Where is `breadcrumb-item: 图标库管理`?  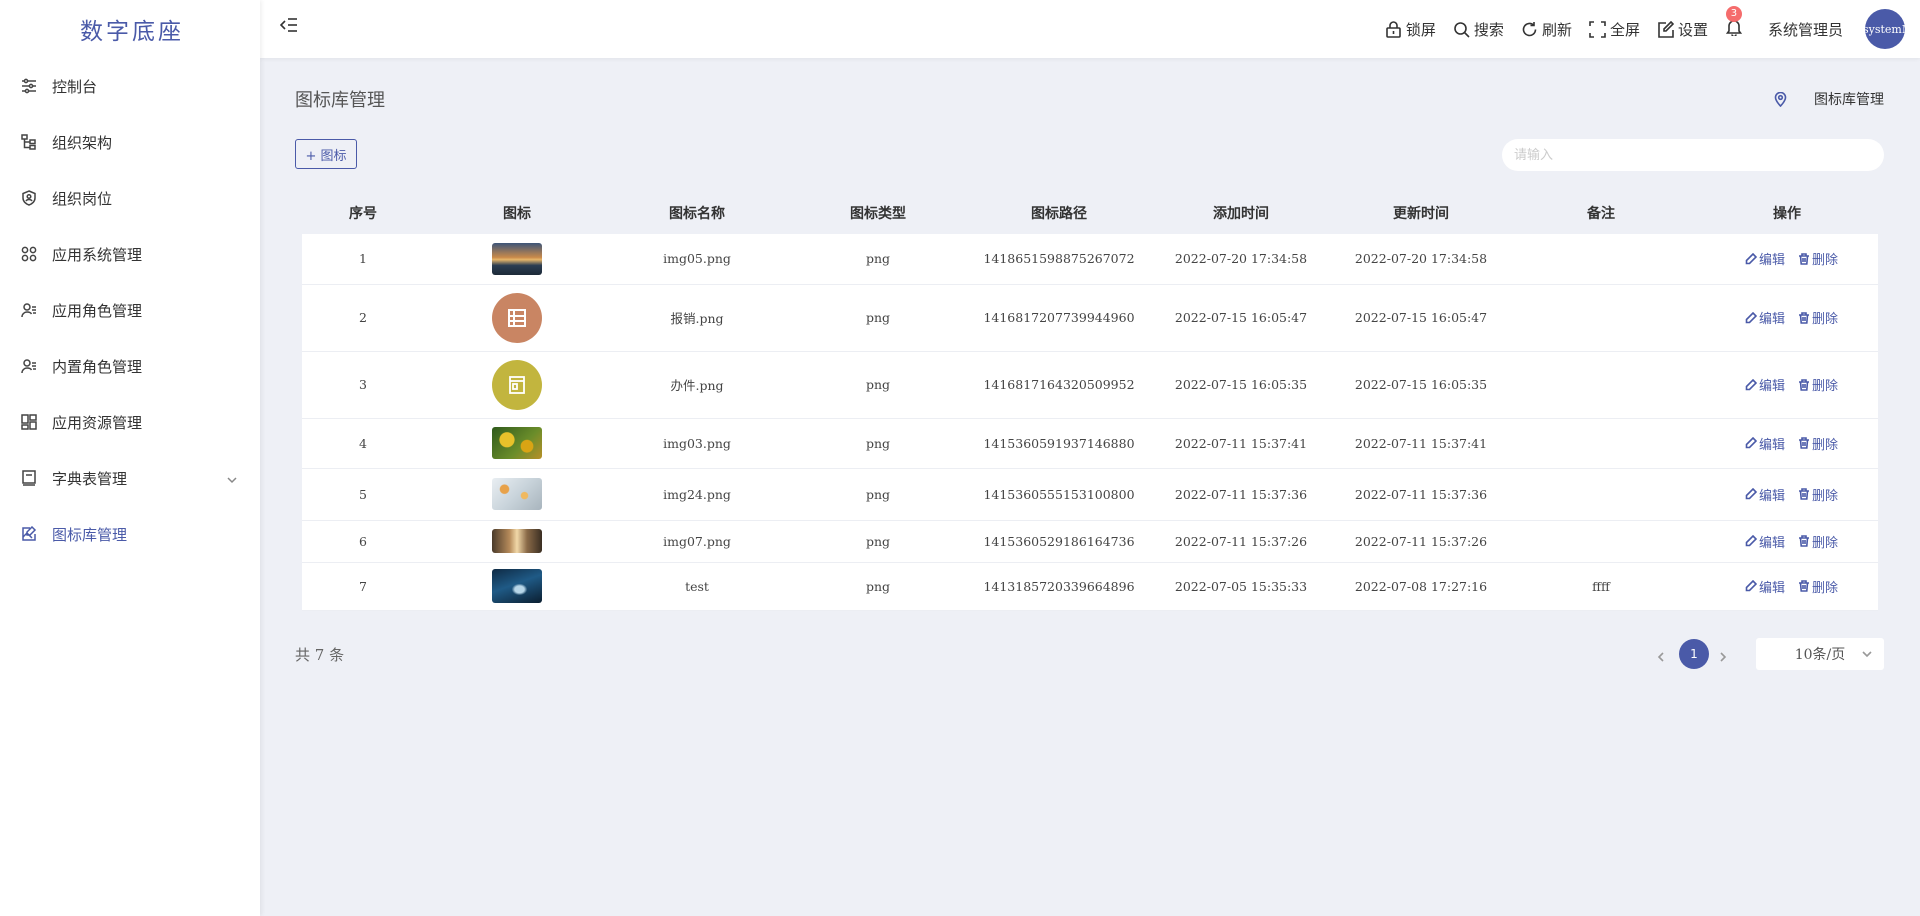
breadcrumb-item: 图标库管理 is located at coordinates (1849, 99).